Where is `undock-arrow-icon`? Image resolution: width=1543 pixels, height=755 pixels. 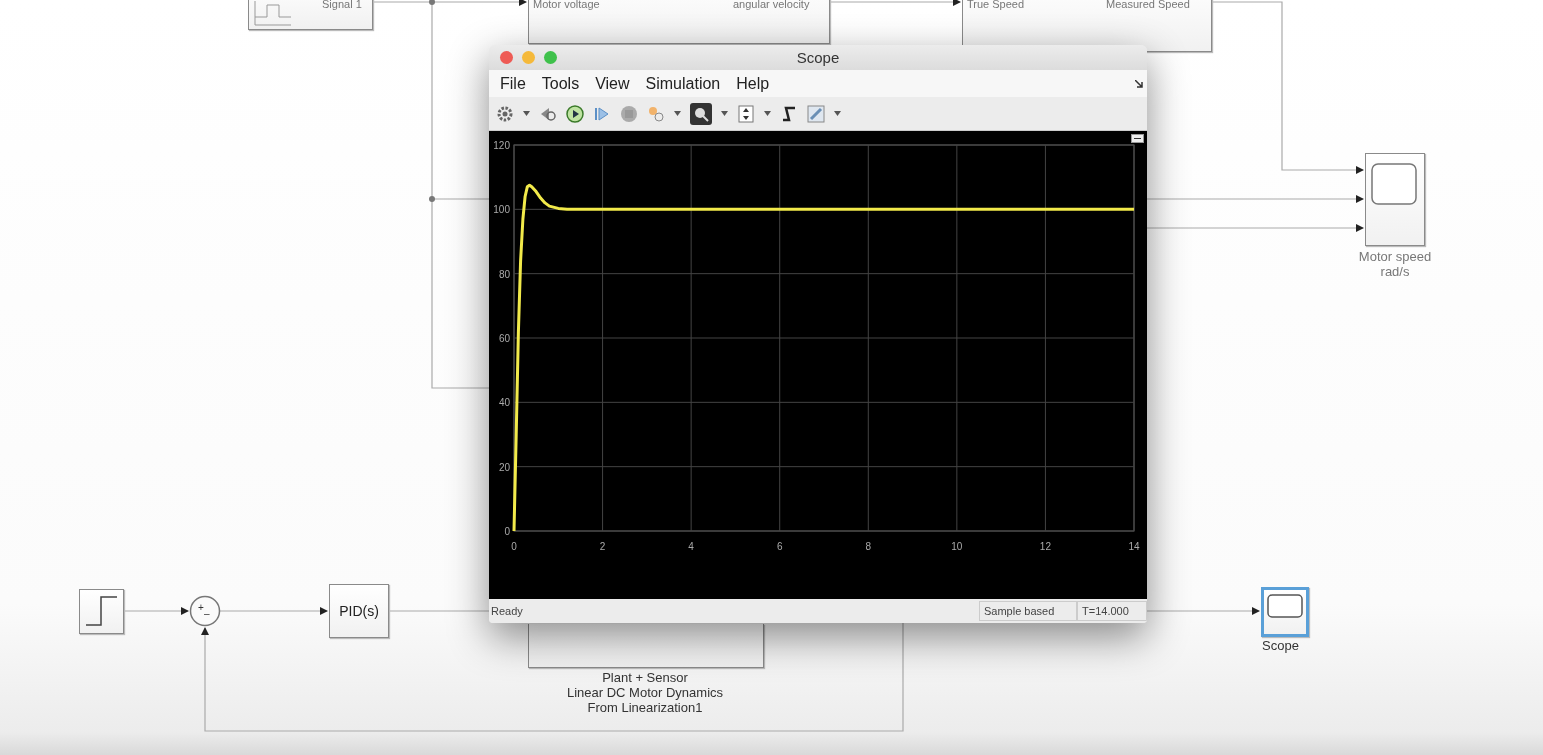
undock-arrow-icon is located at coordinates (1139, 84).